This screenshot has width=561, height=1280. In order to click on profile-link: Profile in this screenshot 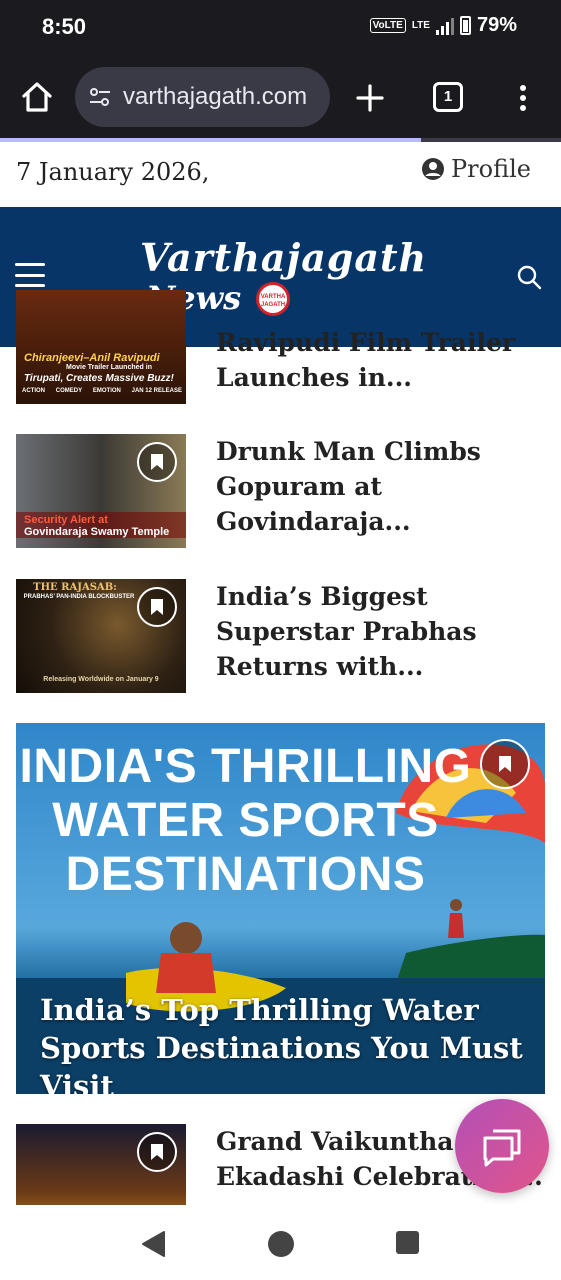, I will do `click(476, 169)`.